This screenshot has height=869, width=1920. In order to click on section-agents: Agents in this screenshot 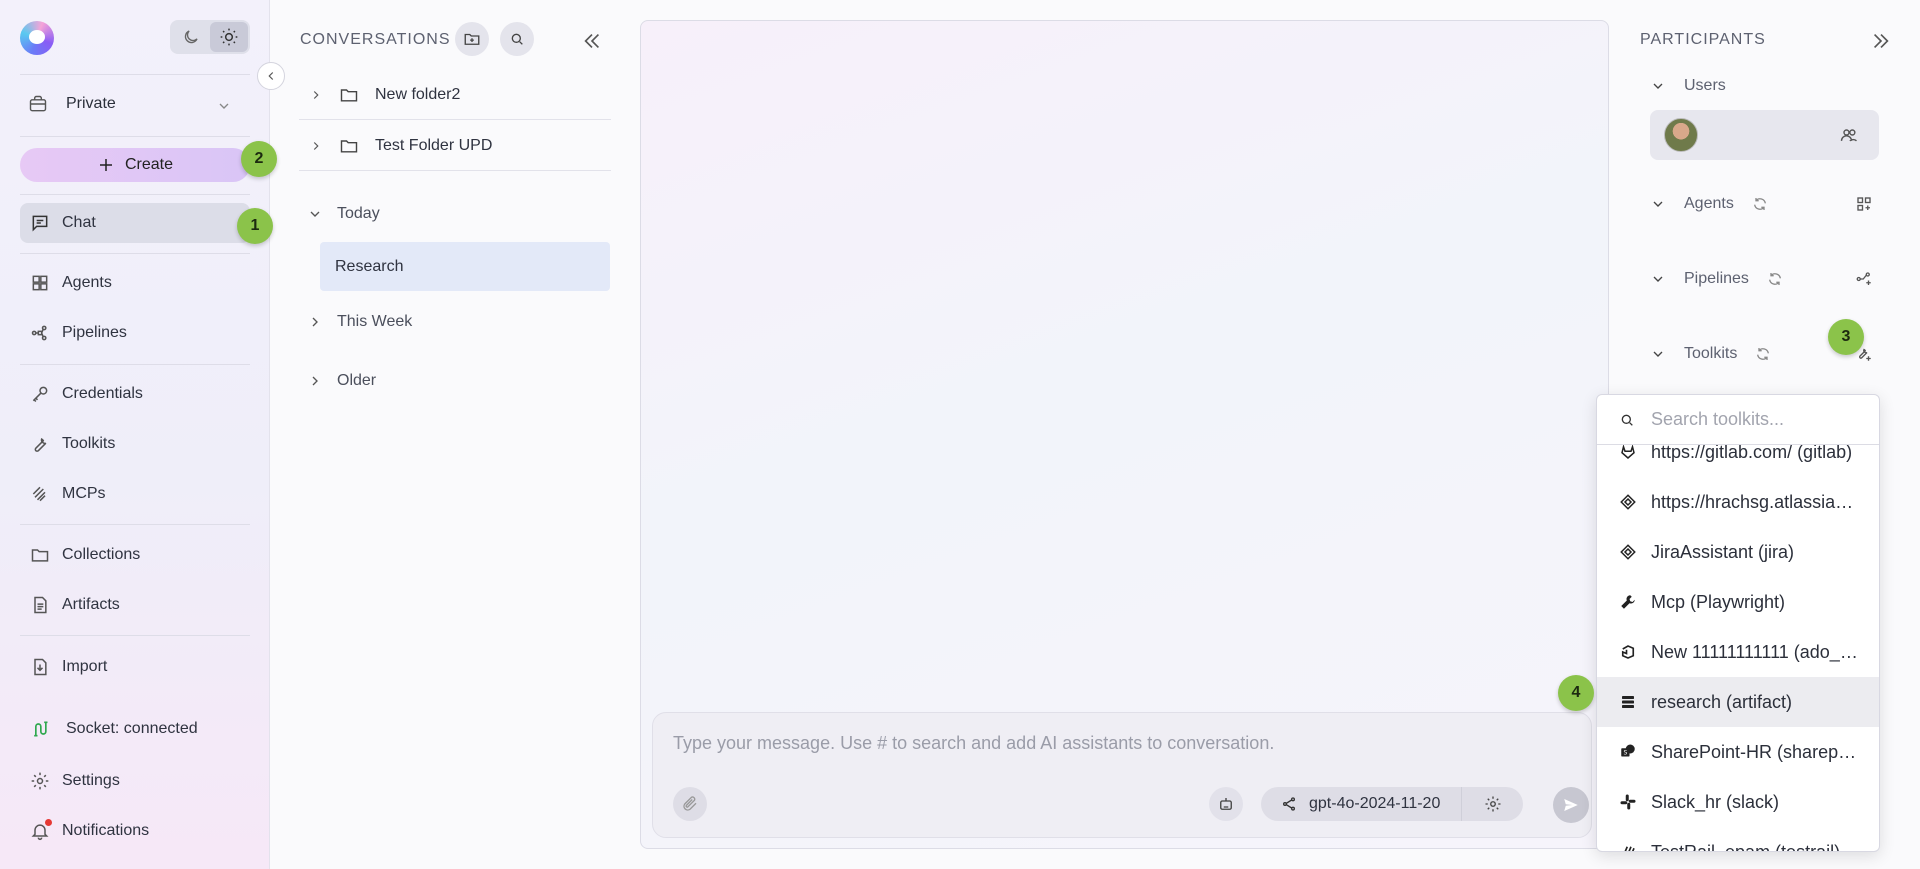, I will do `click(1709, 204)`.